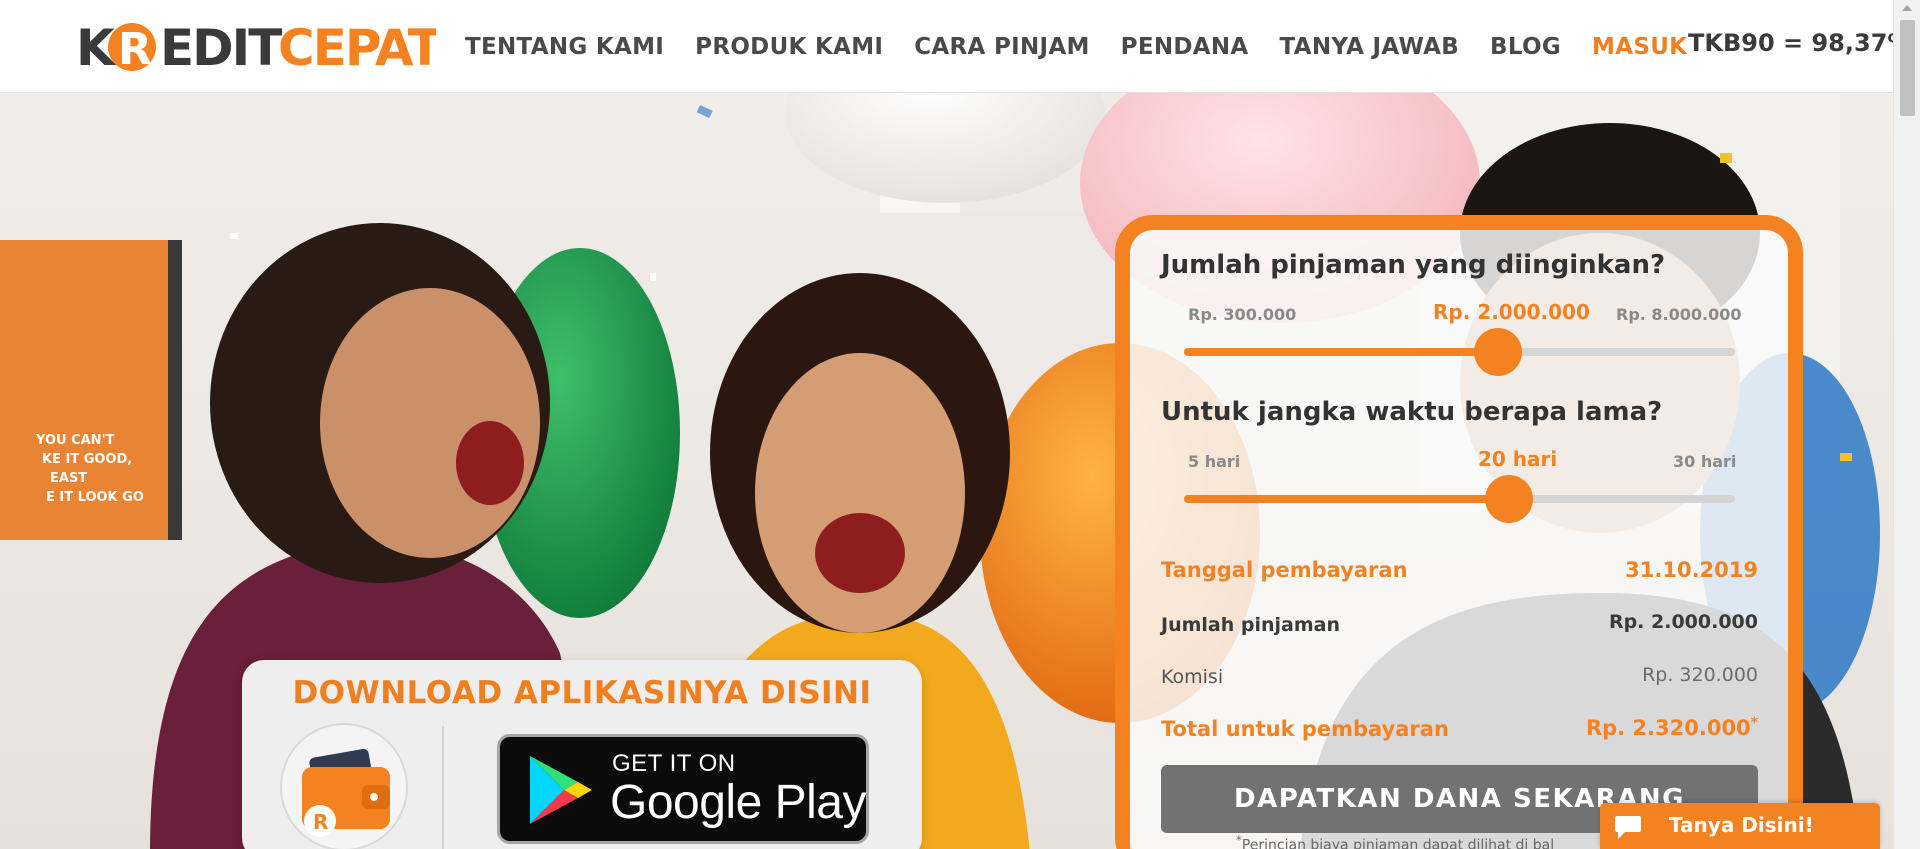 This screenshot has width=1920, height=849. I want to click on download-title: DOWNLOAD APLIKASINYA DISINI, so click(582, 693).